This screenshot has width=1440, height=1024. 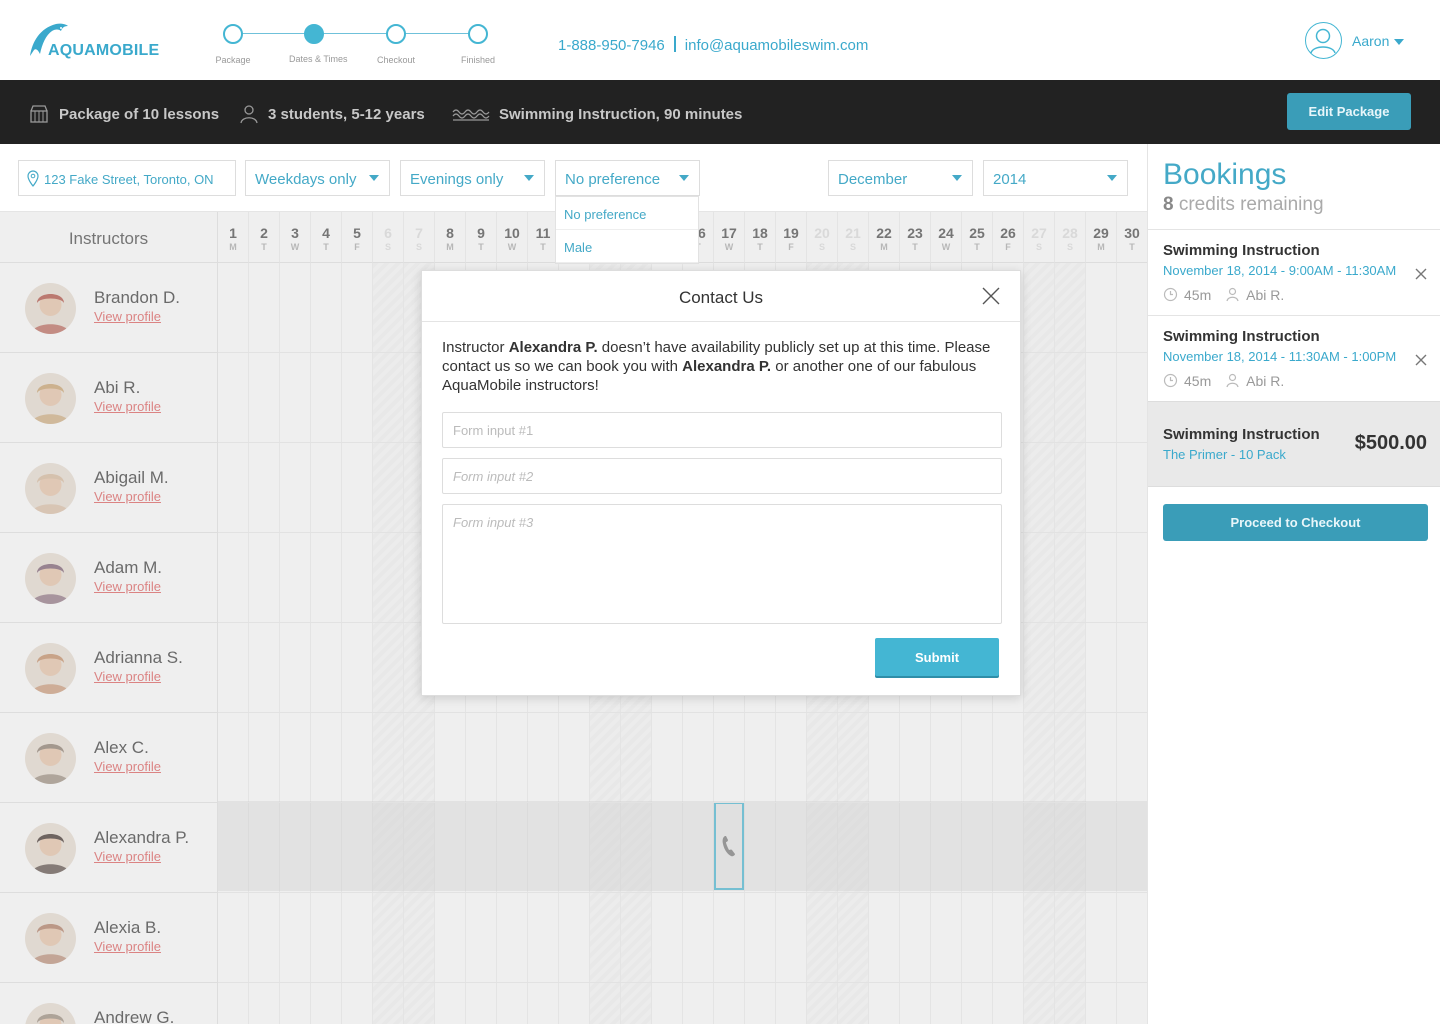 What do you see at coordinates (900, 178) in the screenshot?
I see `month-select: December` at bounding box center [900, 178].